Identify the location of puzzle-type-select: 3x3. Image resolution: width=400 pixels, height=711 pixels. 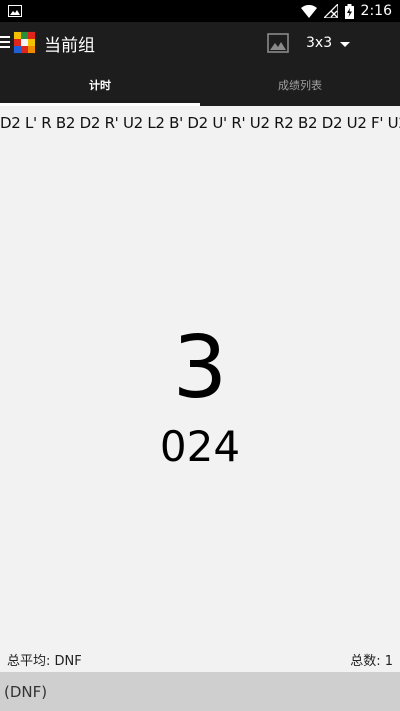
(336, 43).